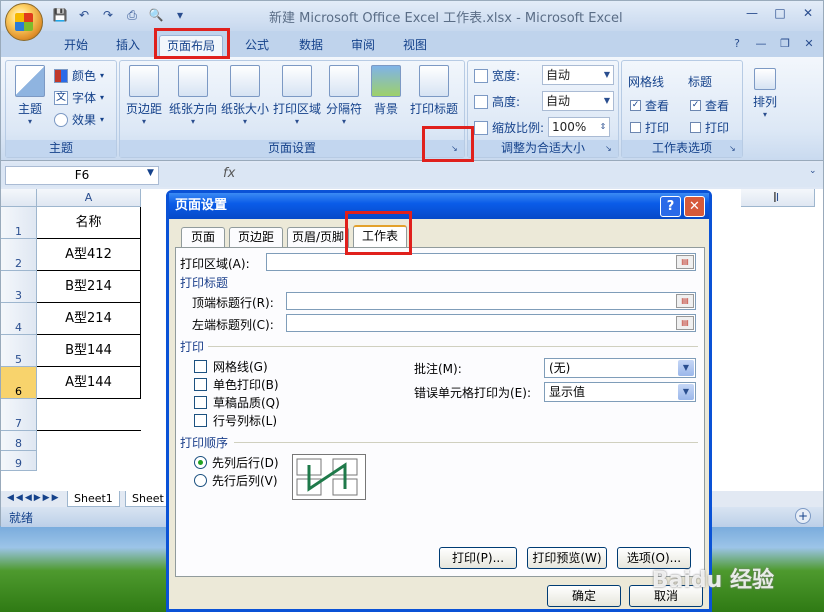 This screenshot has height=612, width=824. I want to click on column-header-a: A, so click(89, 198).